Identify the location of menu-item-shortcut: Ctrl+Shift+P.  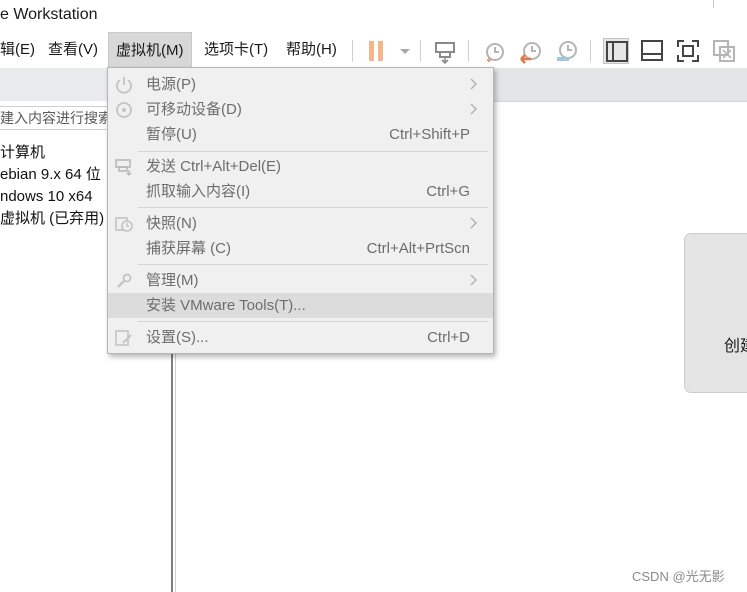
(429, 134).